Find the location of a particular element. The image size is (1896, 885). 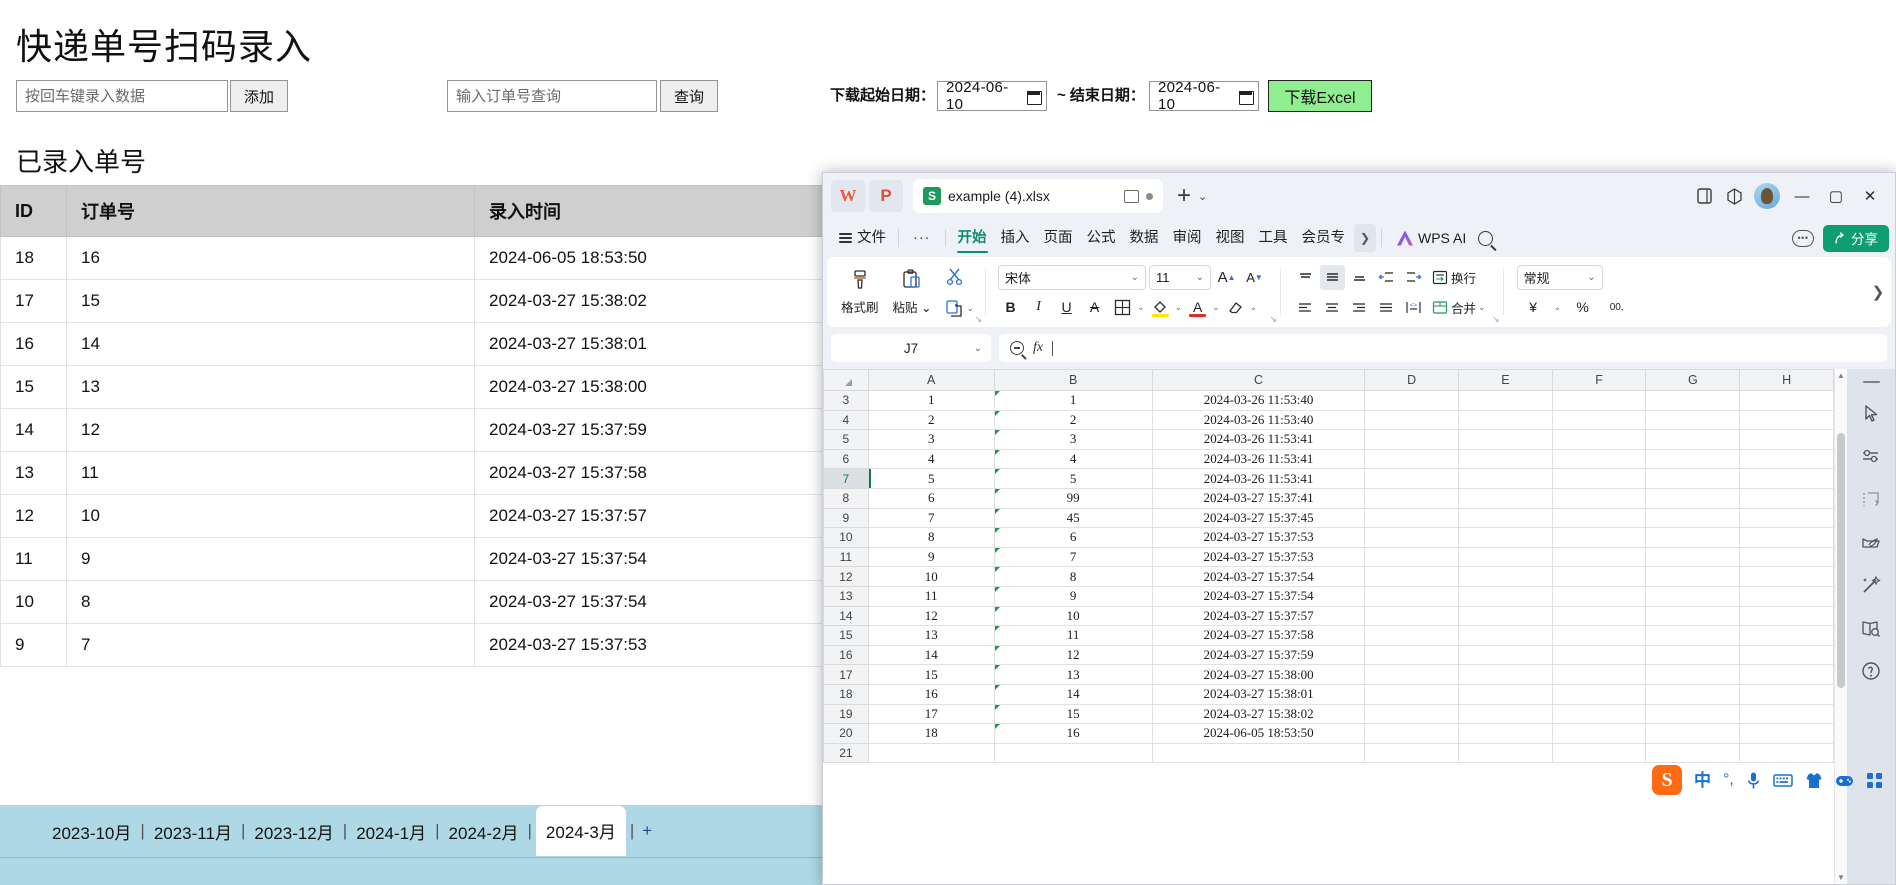

cell-B6: 4 is located at coordinates (1073, 459).